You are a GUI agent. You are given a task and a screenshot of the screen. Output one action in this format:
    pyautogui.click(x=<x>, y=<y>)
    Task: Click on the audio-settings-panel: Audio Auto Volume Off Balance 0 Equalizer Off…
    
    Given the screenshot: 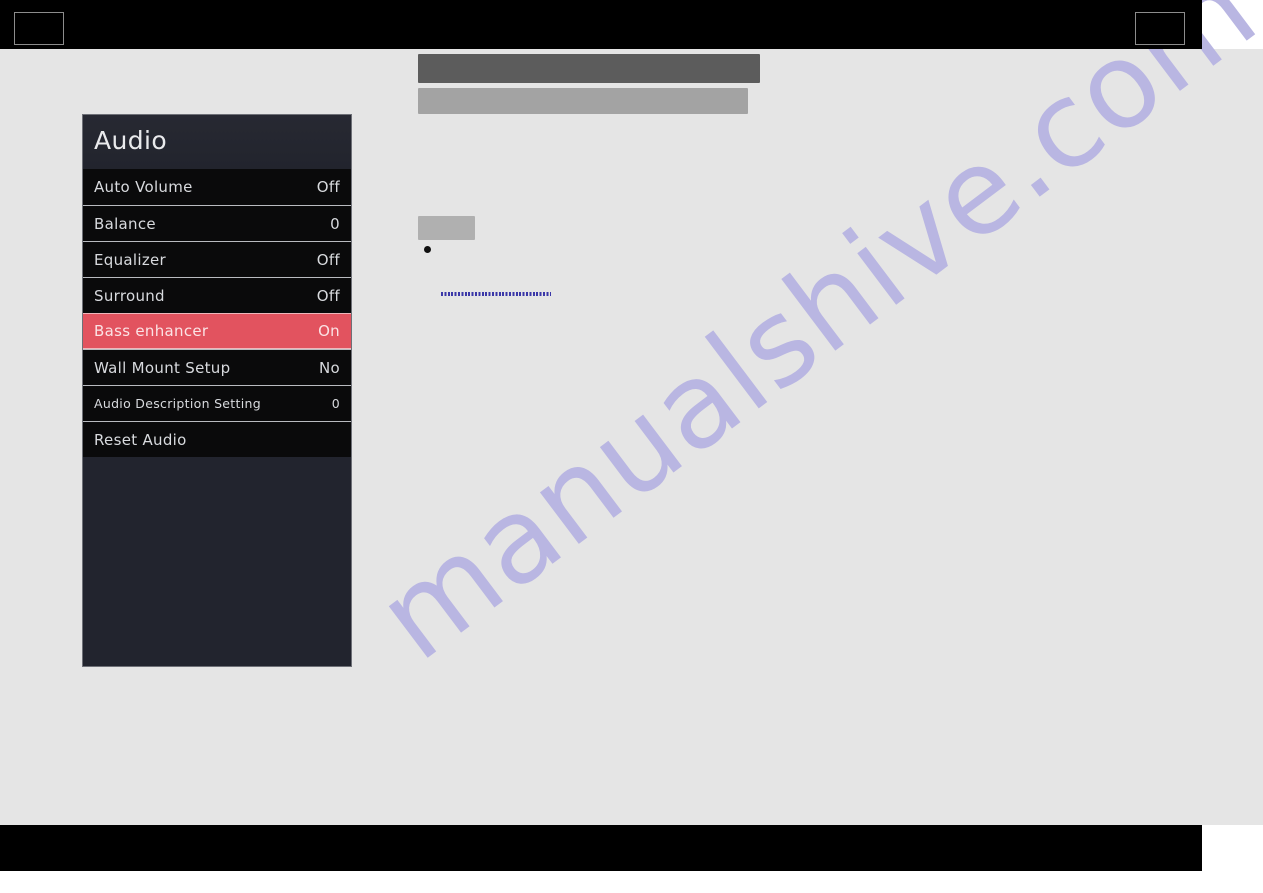 What is the action you would take?
    pyautogui.click(x=217, y=390)
    